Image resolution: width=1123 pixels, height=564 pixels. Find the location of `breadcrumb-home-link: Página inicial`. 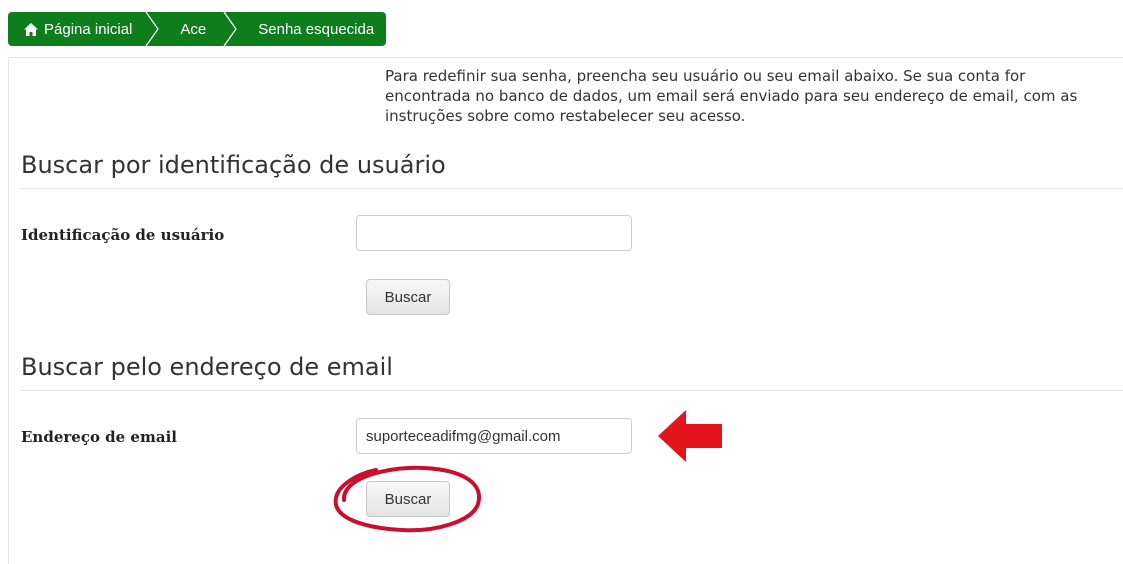

breadcrumb-home-link: Página inicial is located at coordinates (84, 29).